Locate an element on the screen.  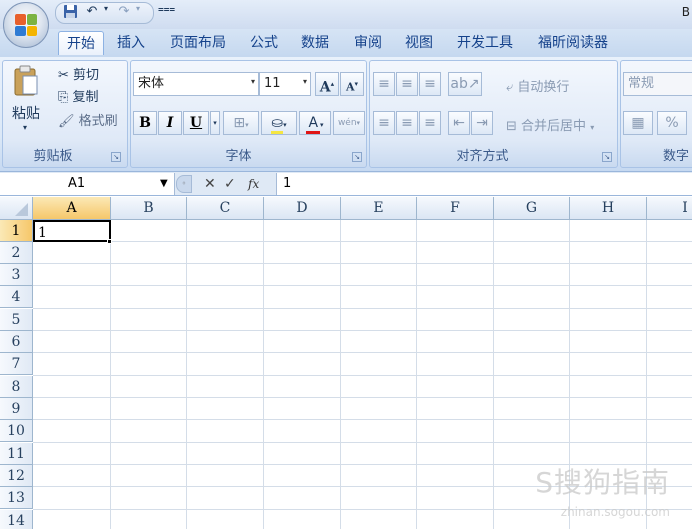
row-header-13: 13 is located at coordinates (16, 498).